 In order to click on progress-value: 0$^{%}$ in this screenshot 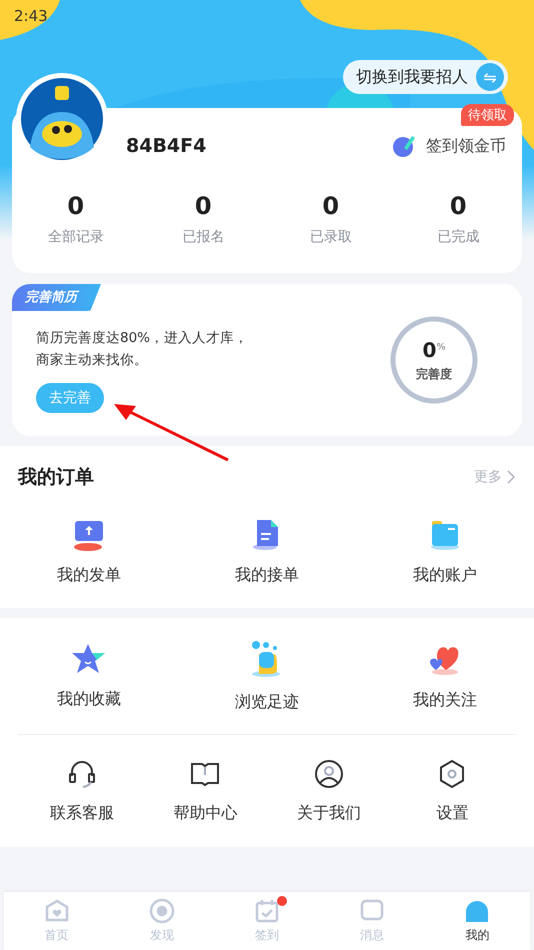, I will do `click(434, 350)`.